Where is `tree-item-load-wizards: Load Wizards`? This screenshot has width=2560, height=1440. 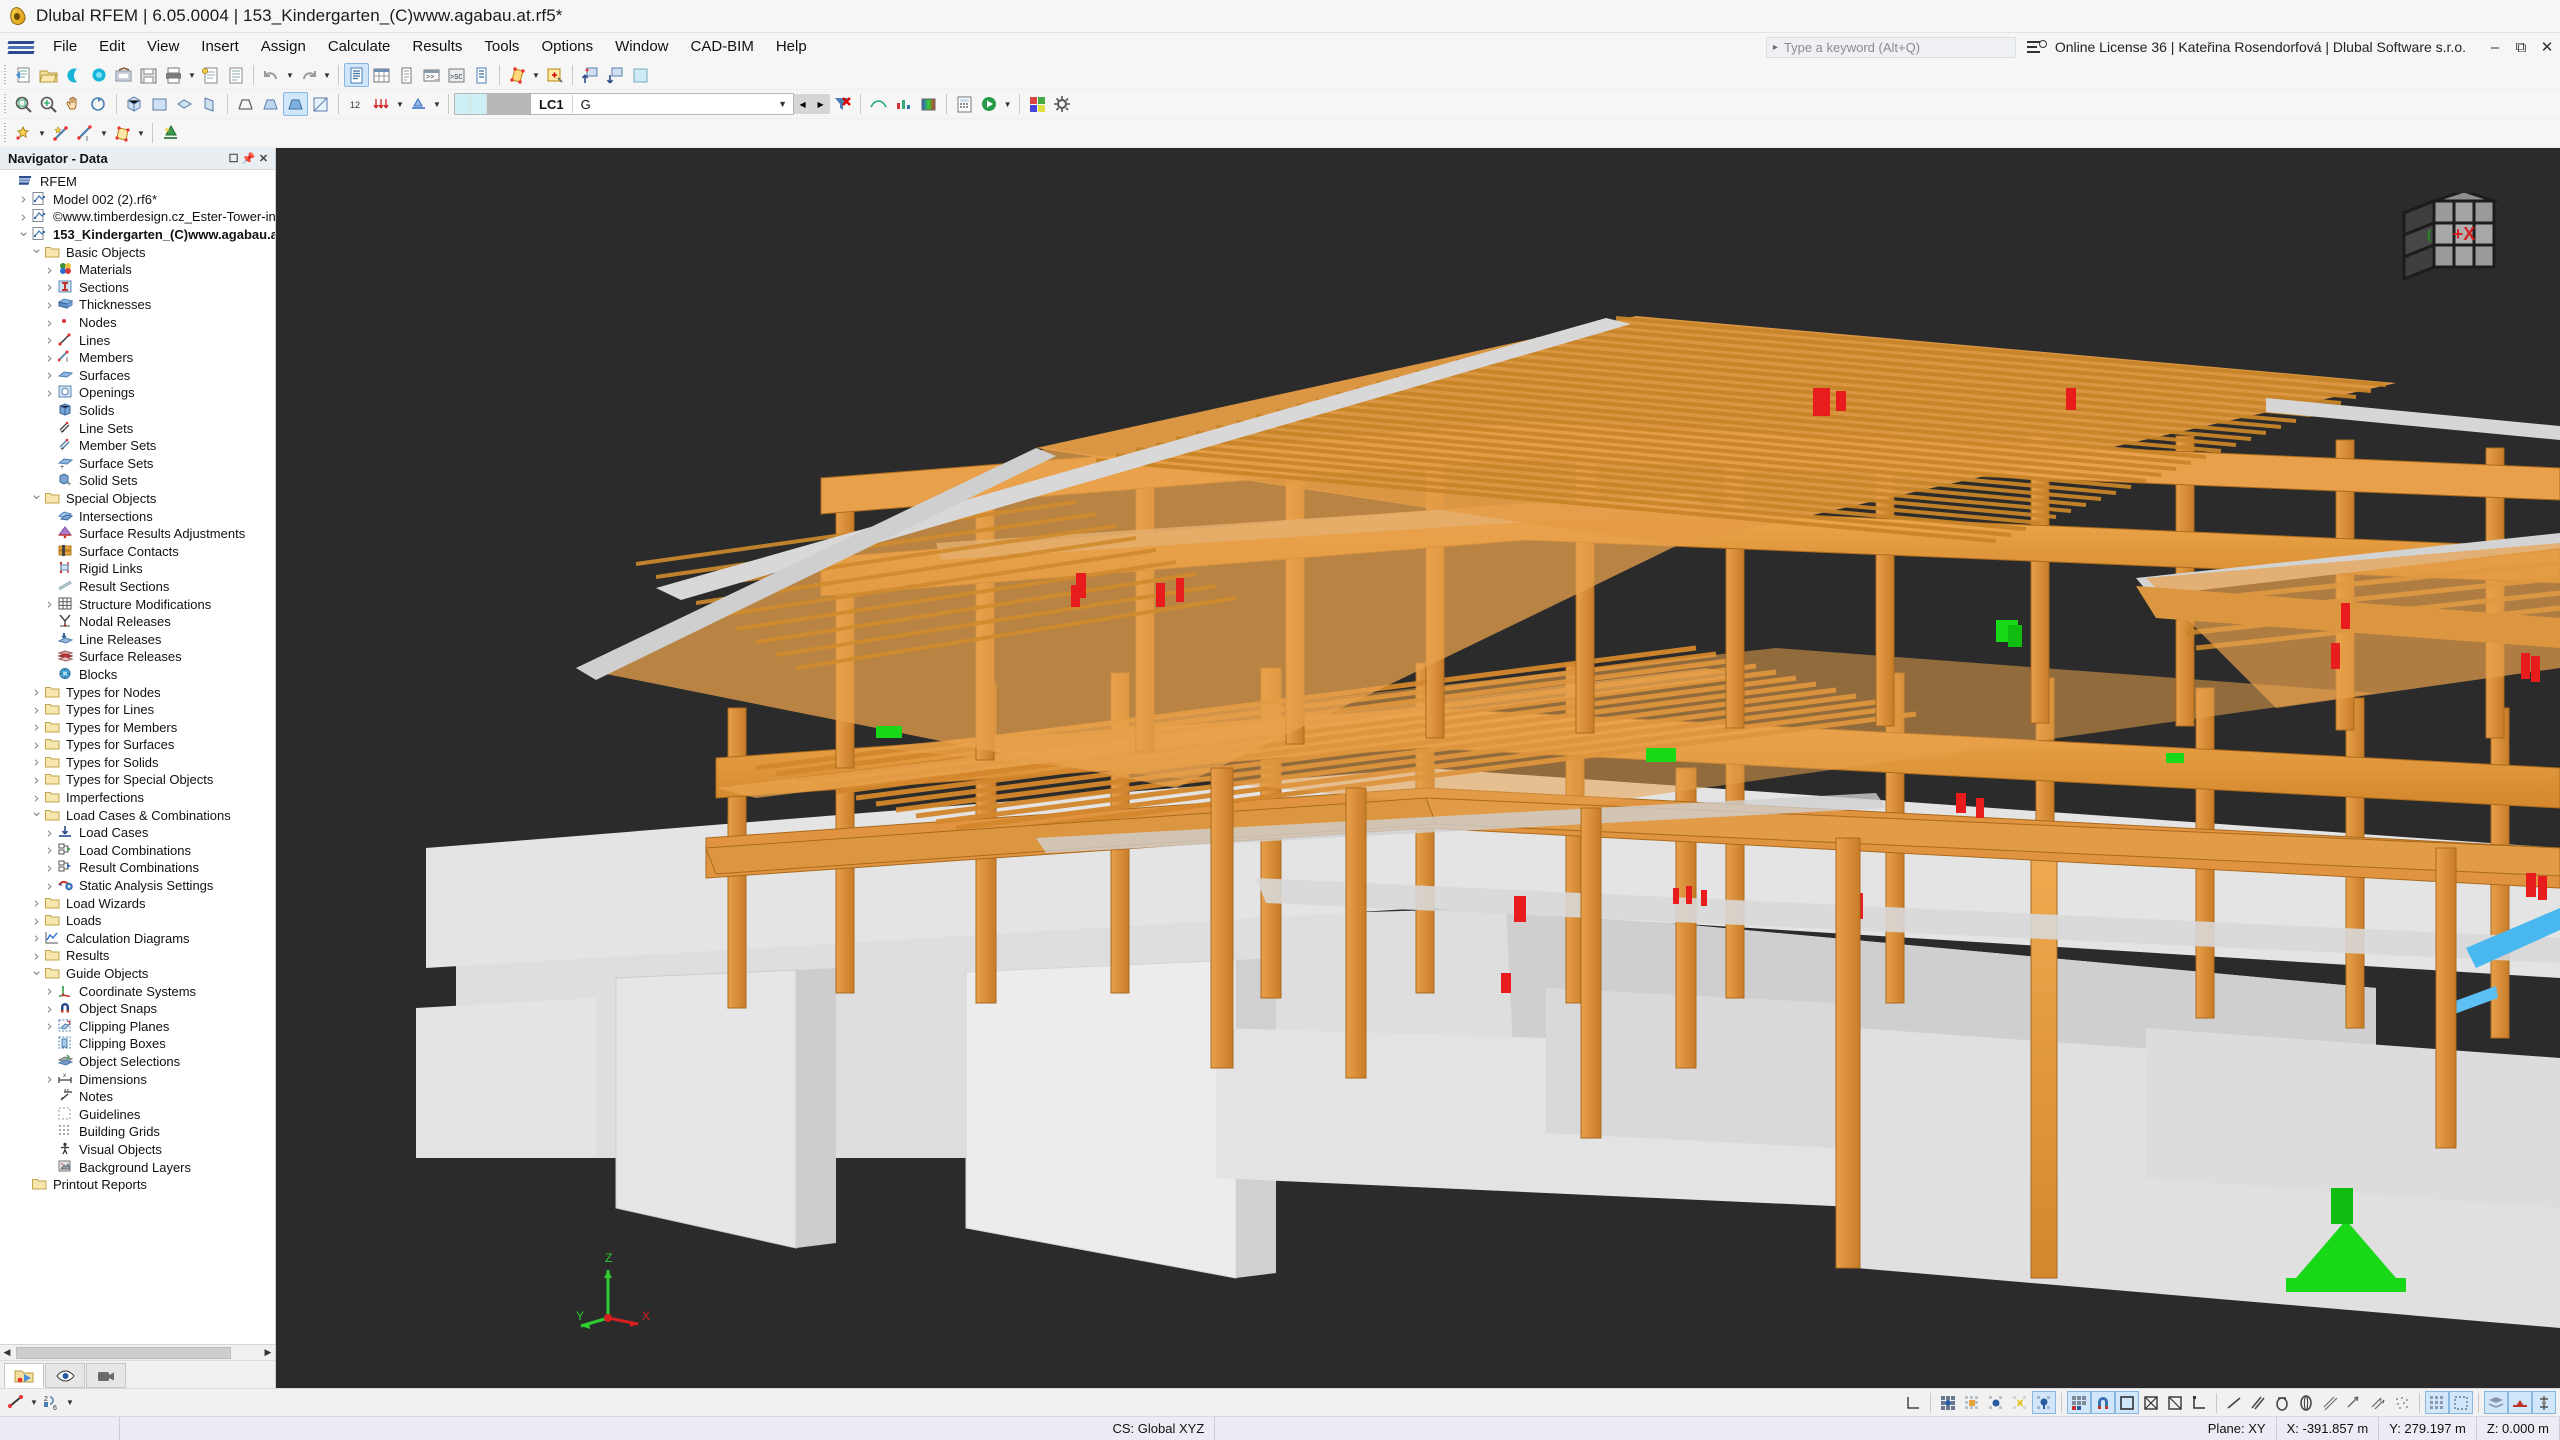
tree-item-load-wizards: Load Wizards is located at coordinates (137, 903).